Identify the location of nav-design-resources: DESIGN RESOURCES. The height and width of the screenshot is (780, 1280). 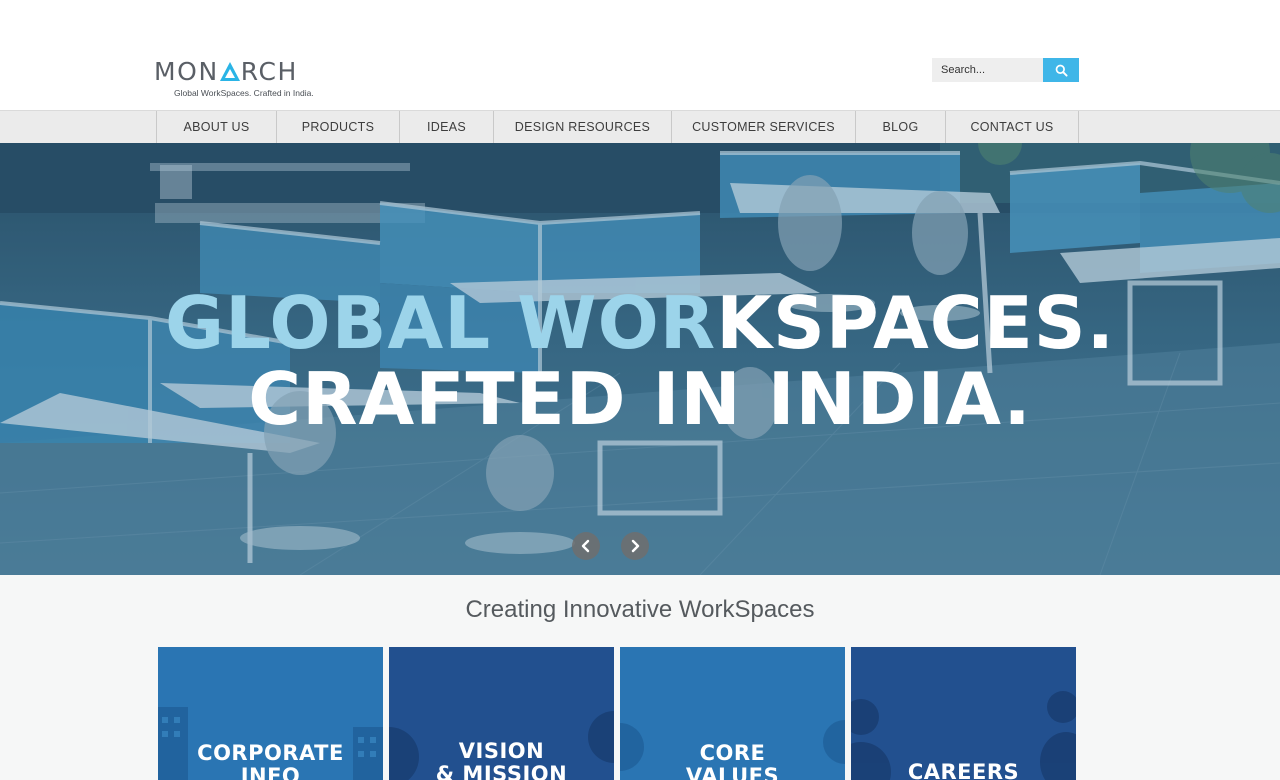
(583, 127).